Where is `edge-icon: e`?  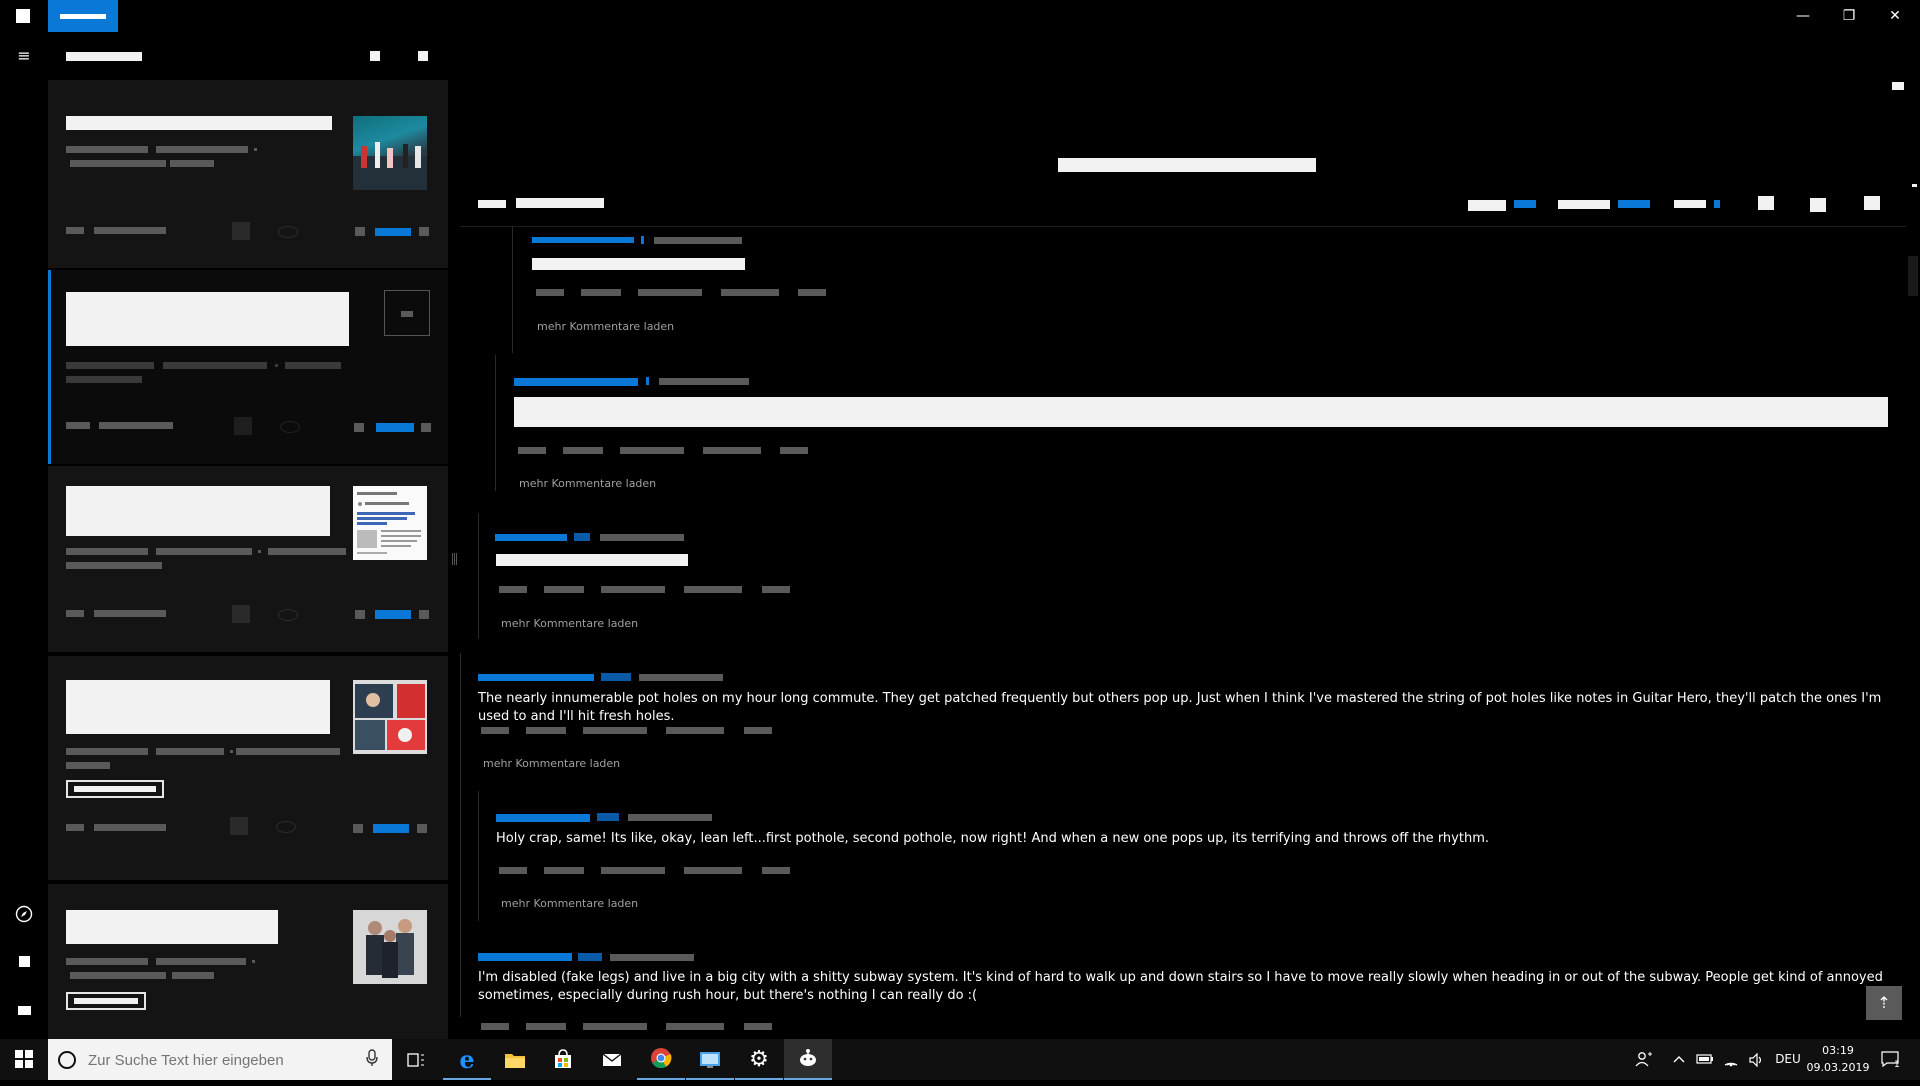 edge-icon: e is located at coordinates (467, 1059).